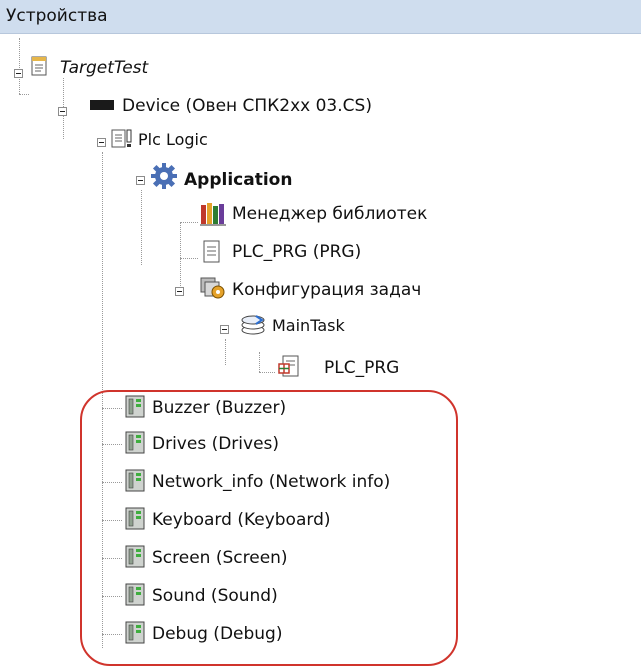 The height and width of the screenshot is (668, 641). Describe the element at coordinates (224, 329) in the screenshot. I see `collapse-toggle-maintask` at that location.